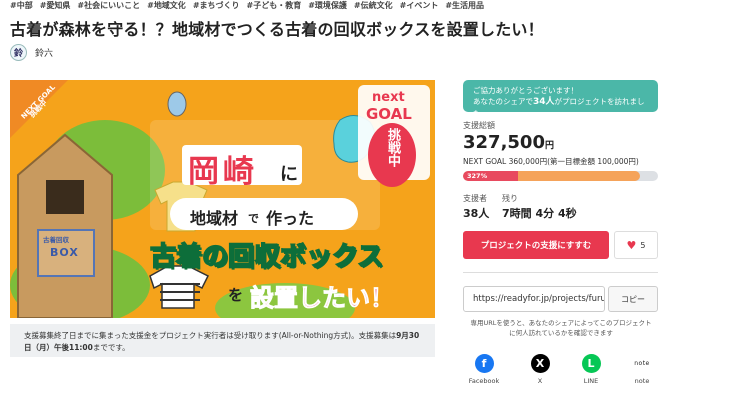  I want to click on challenge-text: 挑戦中, so click(392, 147).